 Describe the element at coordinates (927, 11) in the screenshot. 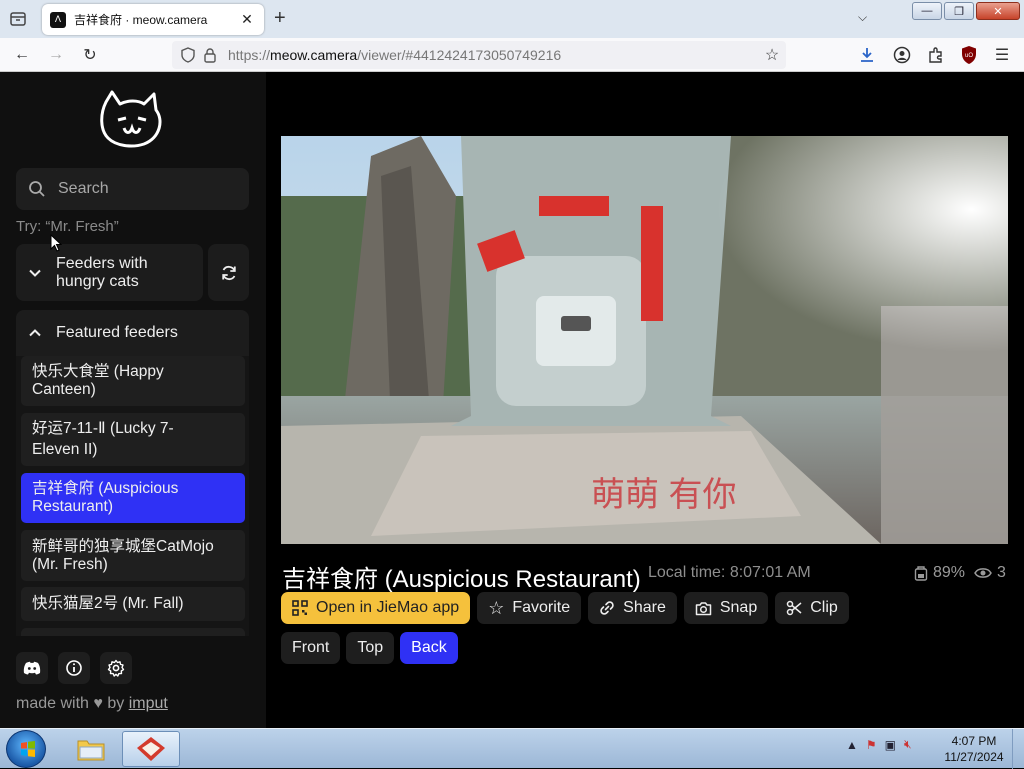

I see `minimize-button: —` at that location.